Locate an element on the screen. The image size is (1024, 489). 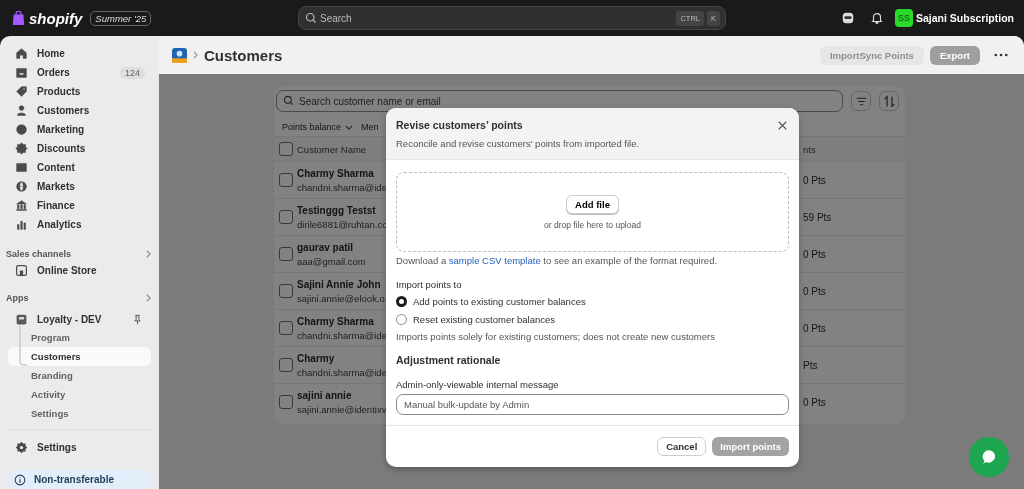
caret-icon is located at coordinates (349, 127).